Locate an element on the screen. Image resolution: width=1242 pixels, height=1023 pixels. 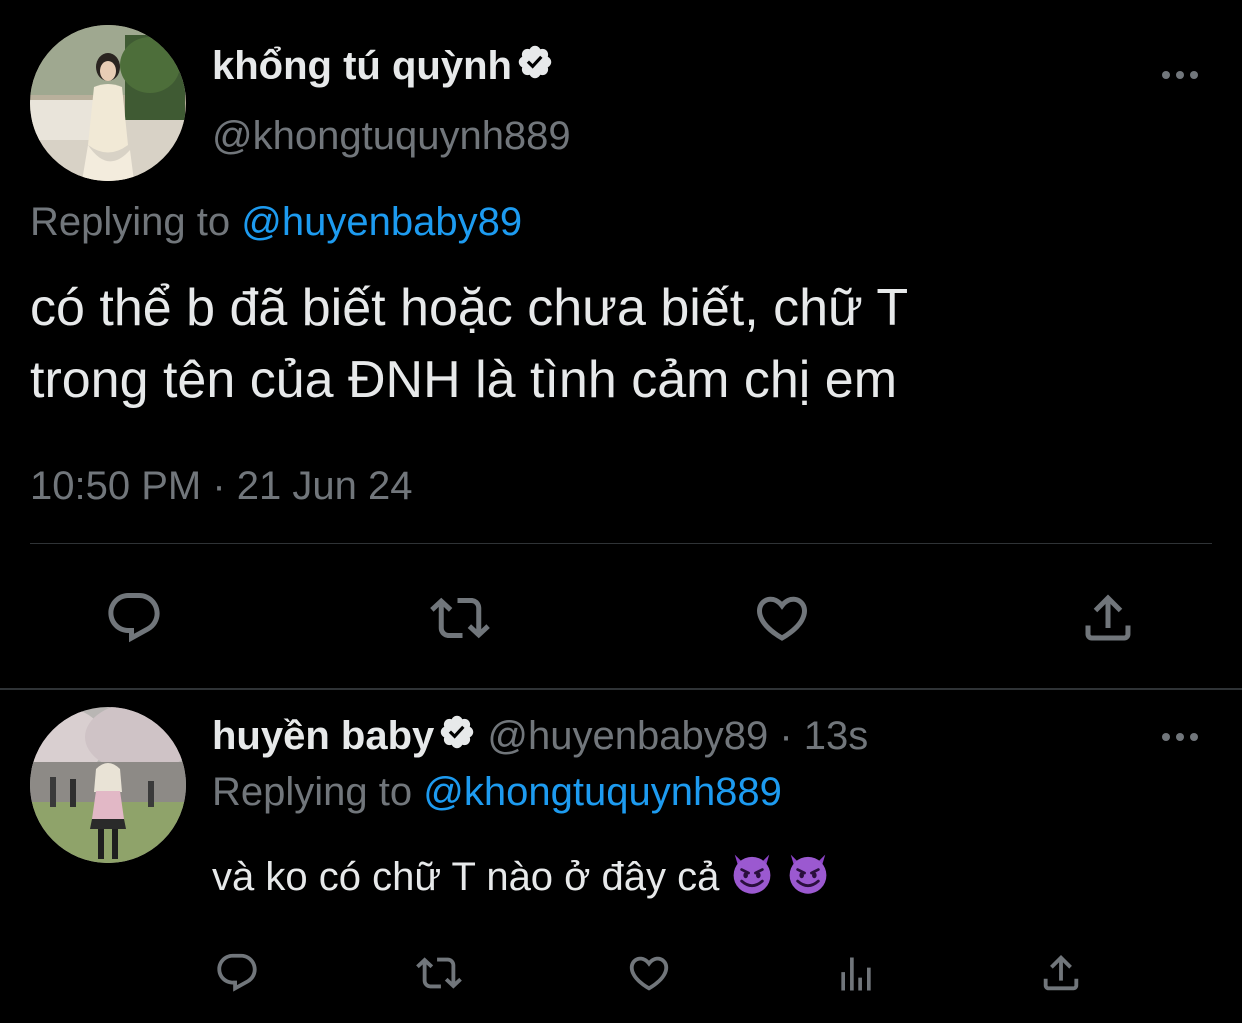
tweet-text: và ko có chữ T nào ở đây cả is located at coordinates (521, 879).